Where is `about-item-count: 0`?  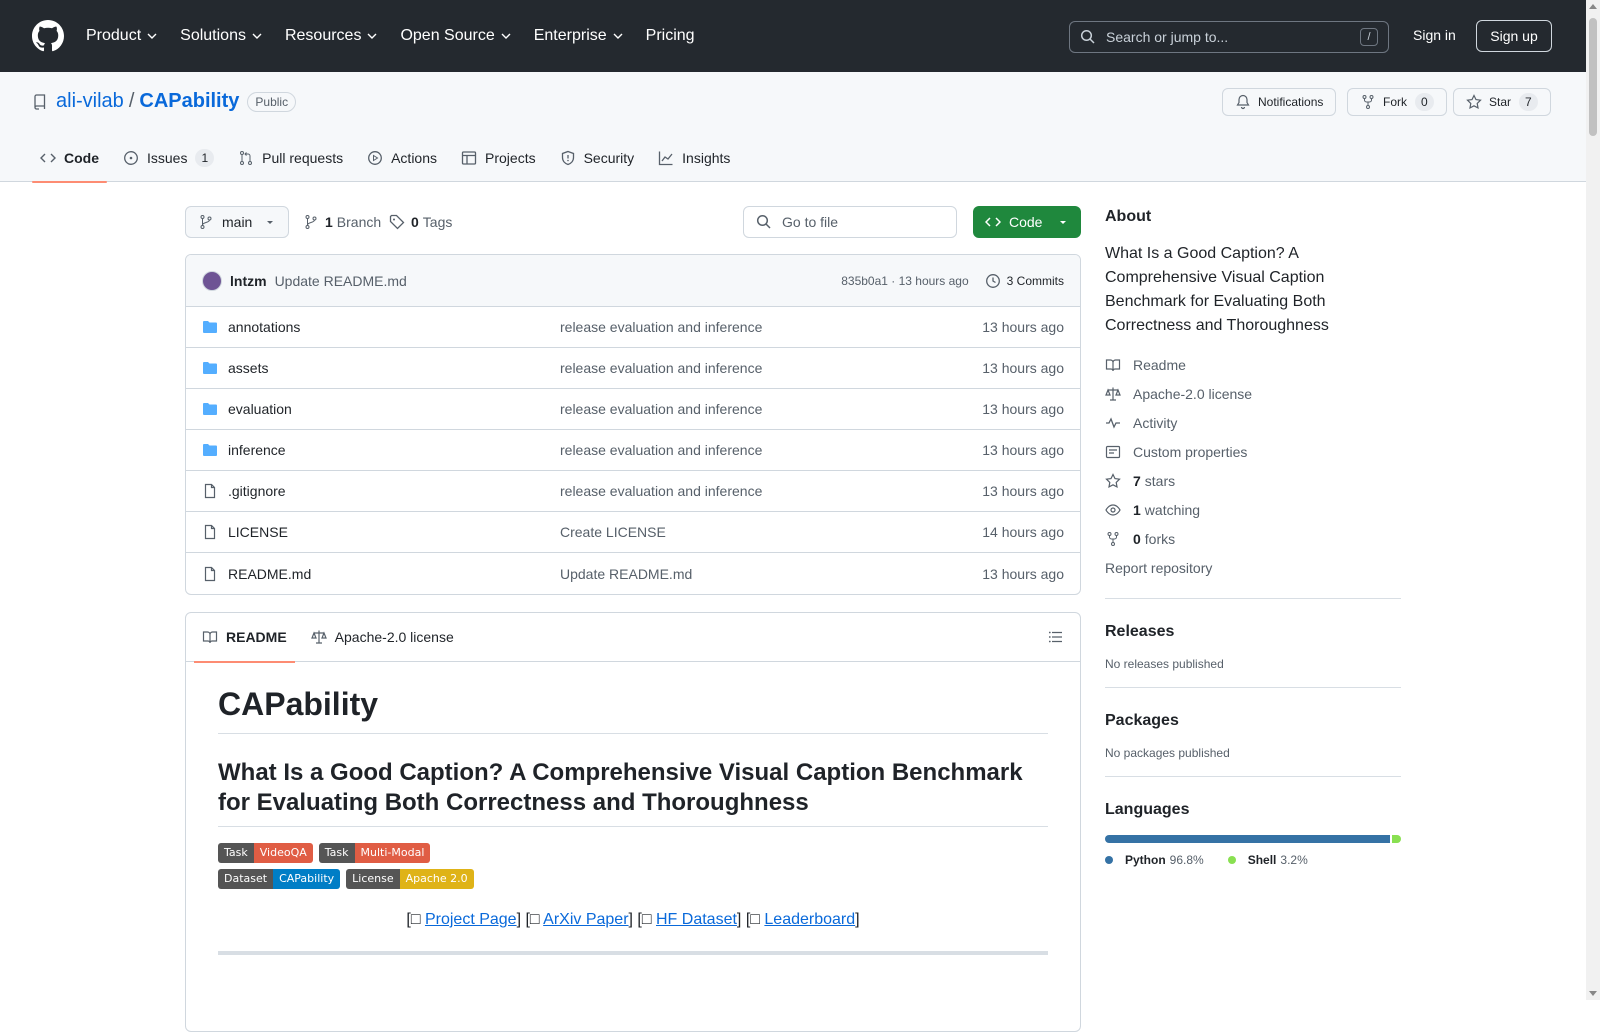 about-item-count: 0 is located at coordinates (1137, 538).